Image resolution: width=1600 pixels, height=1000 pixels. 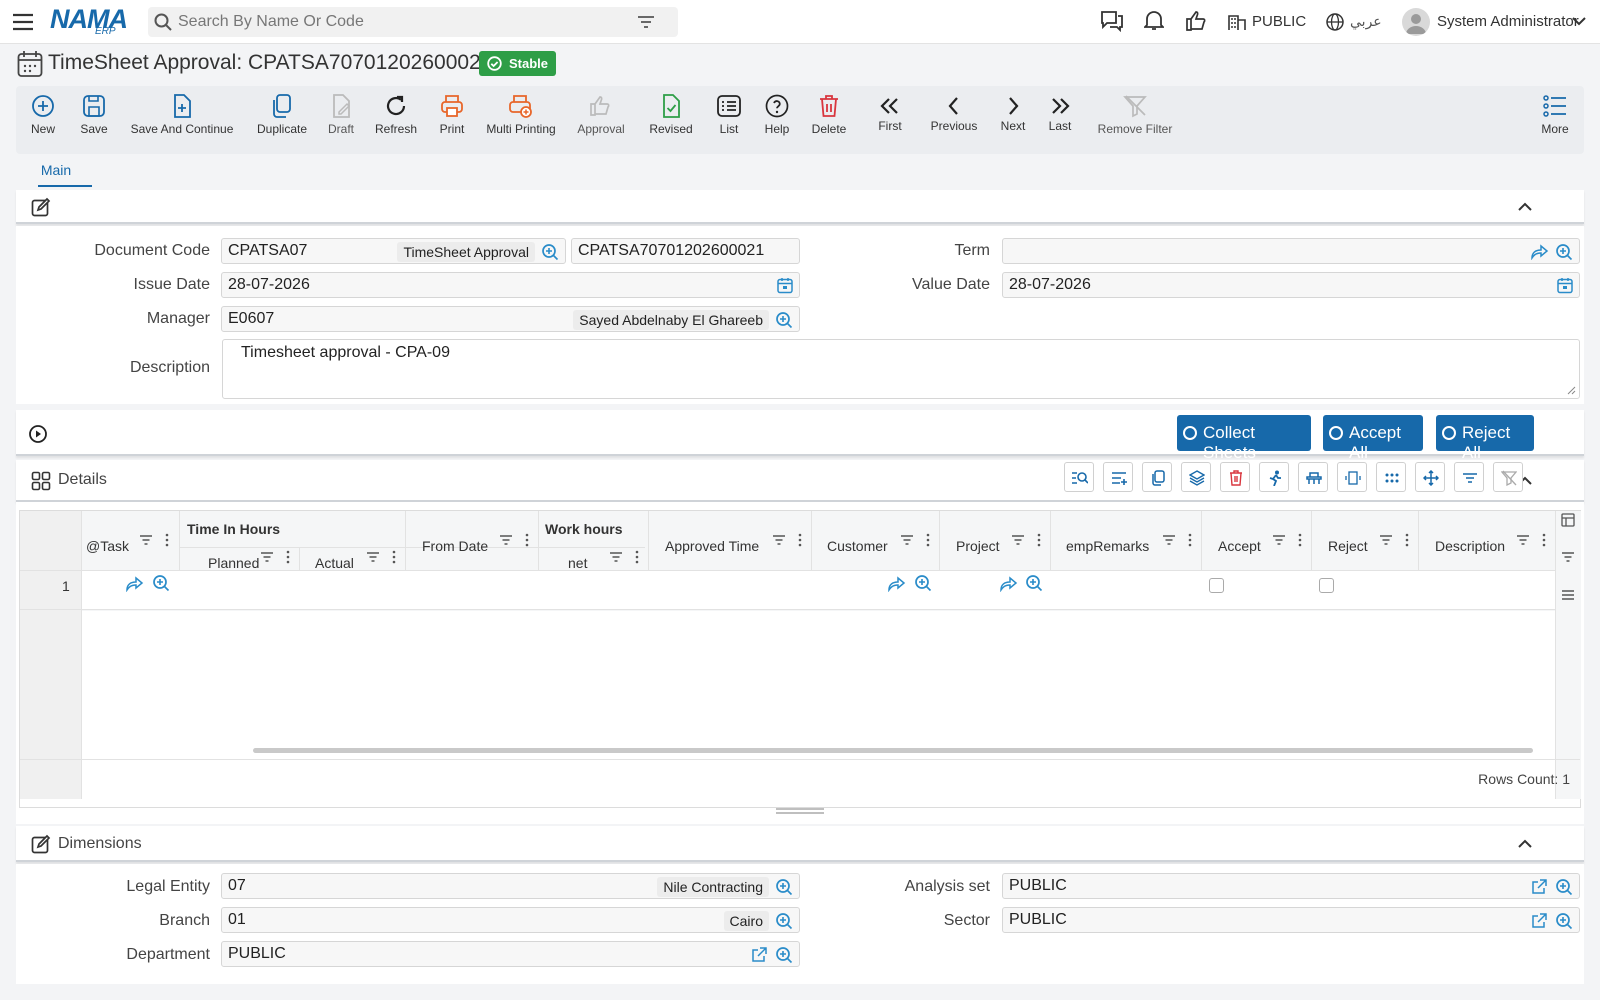 What do you see at coordinates (890, 115) in the screenshot?
I see `first-button: First` at bounding box center [890, 115].